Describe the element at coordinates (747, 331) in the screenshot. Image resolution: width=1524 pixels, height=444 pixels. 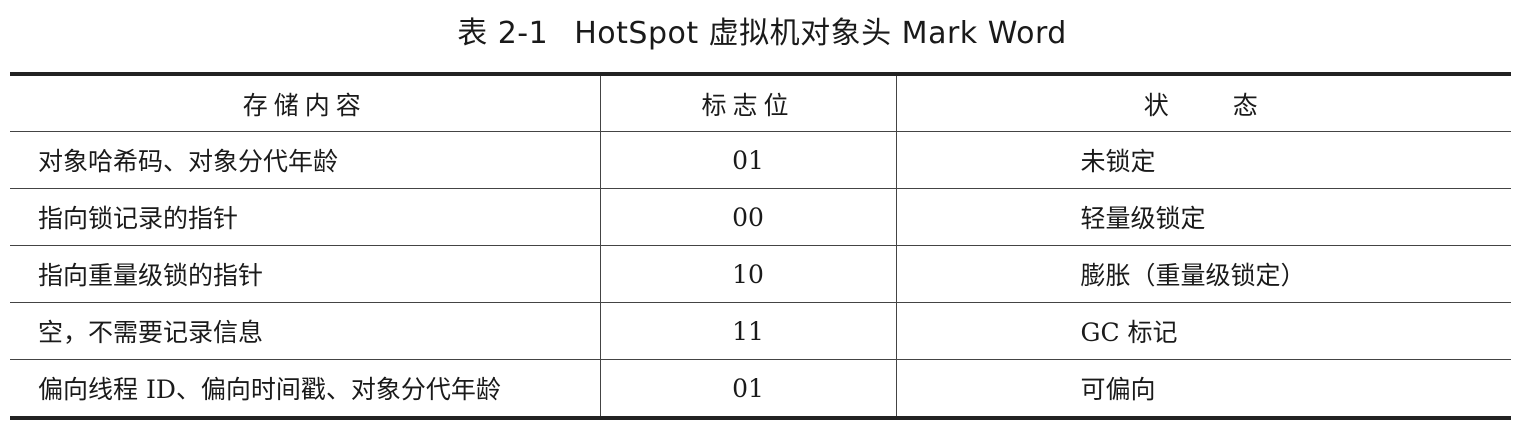
I see `cell-flag: 11` at that location.